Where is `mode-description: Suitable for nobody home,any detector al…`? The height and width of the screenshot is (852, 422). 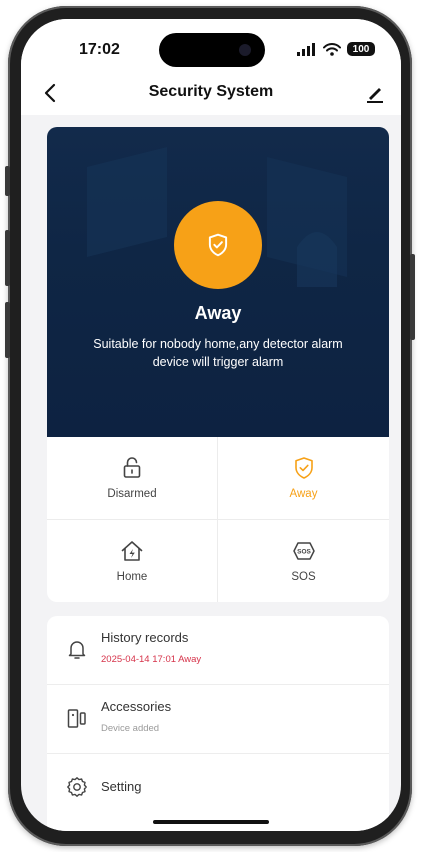
mode-description: Suitable for nobody home,any detector al… is located at coordinates (218, 353).